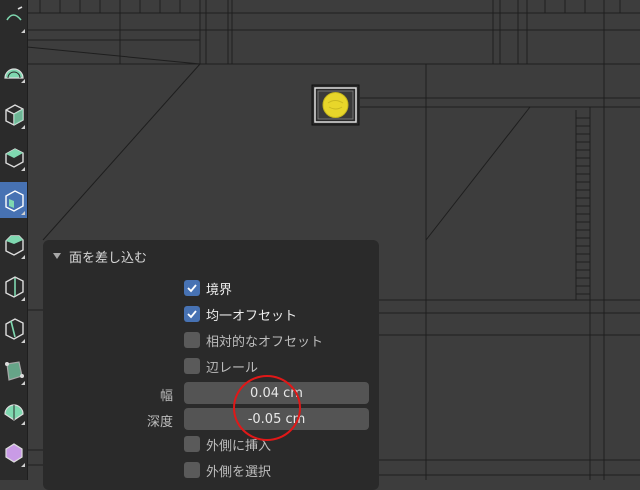  I want to click on tool-measure, so click(13, 68).